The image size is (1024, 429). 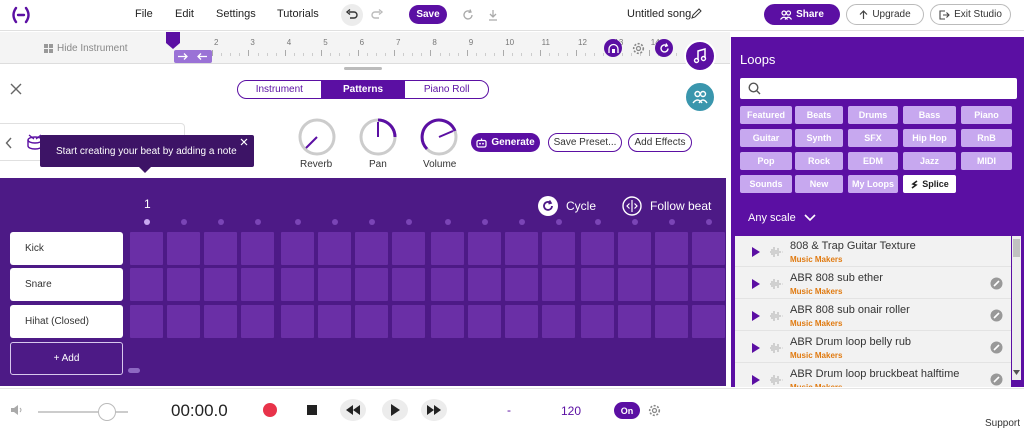 I want to click on loop-category-chip: EDM, so click(x=873, y=161).